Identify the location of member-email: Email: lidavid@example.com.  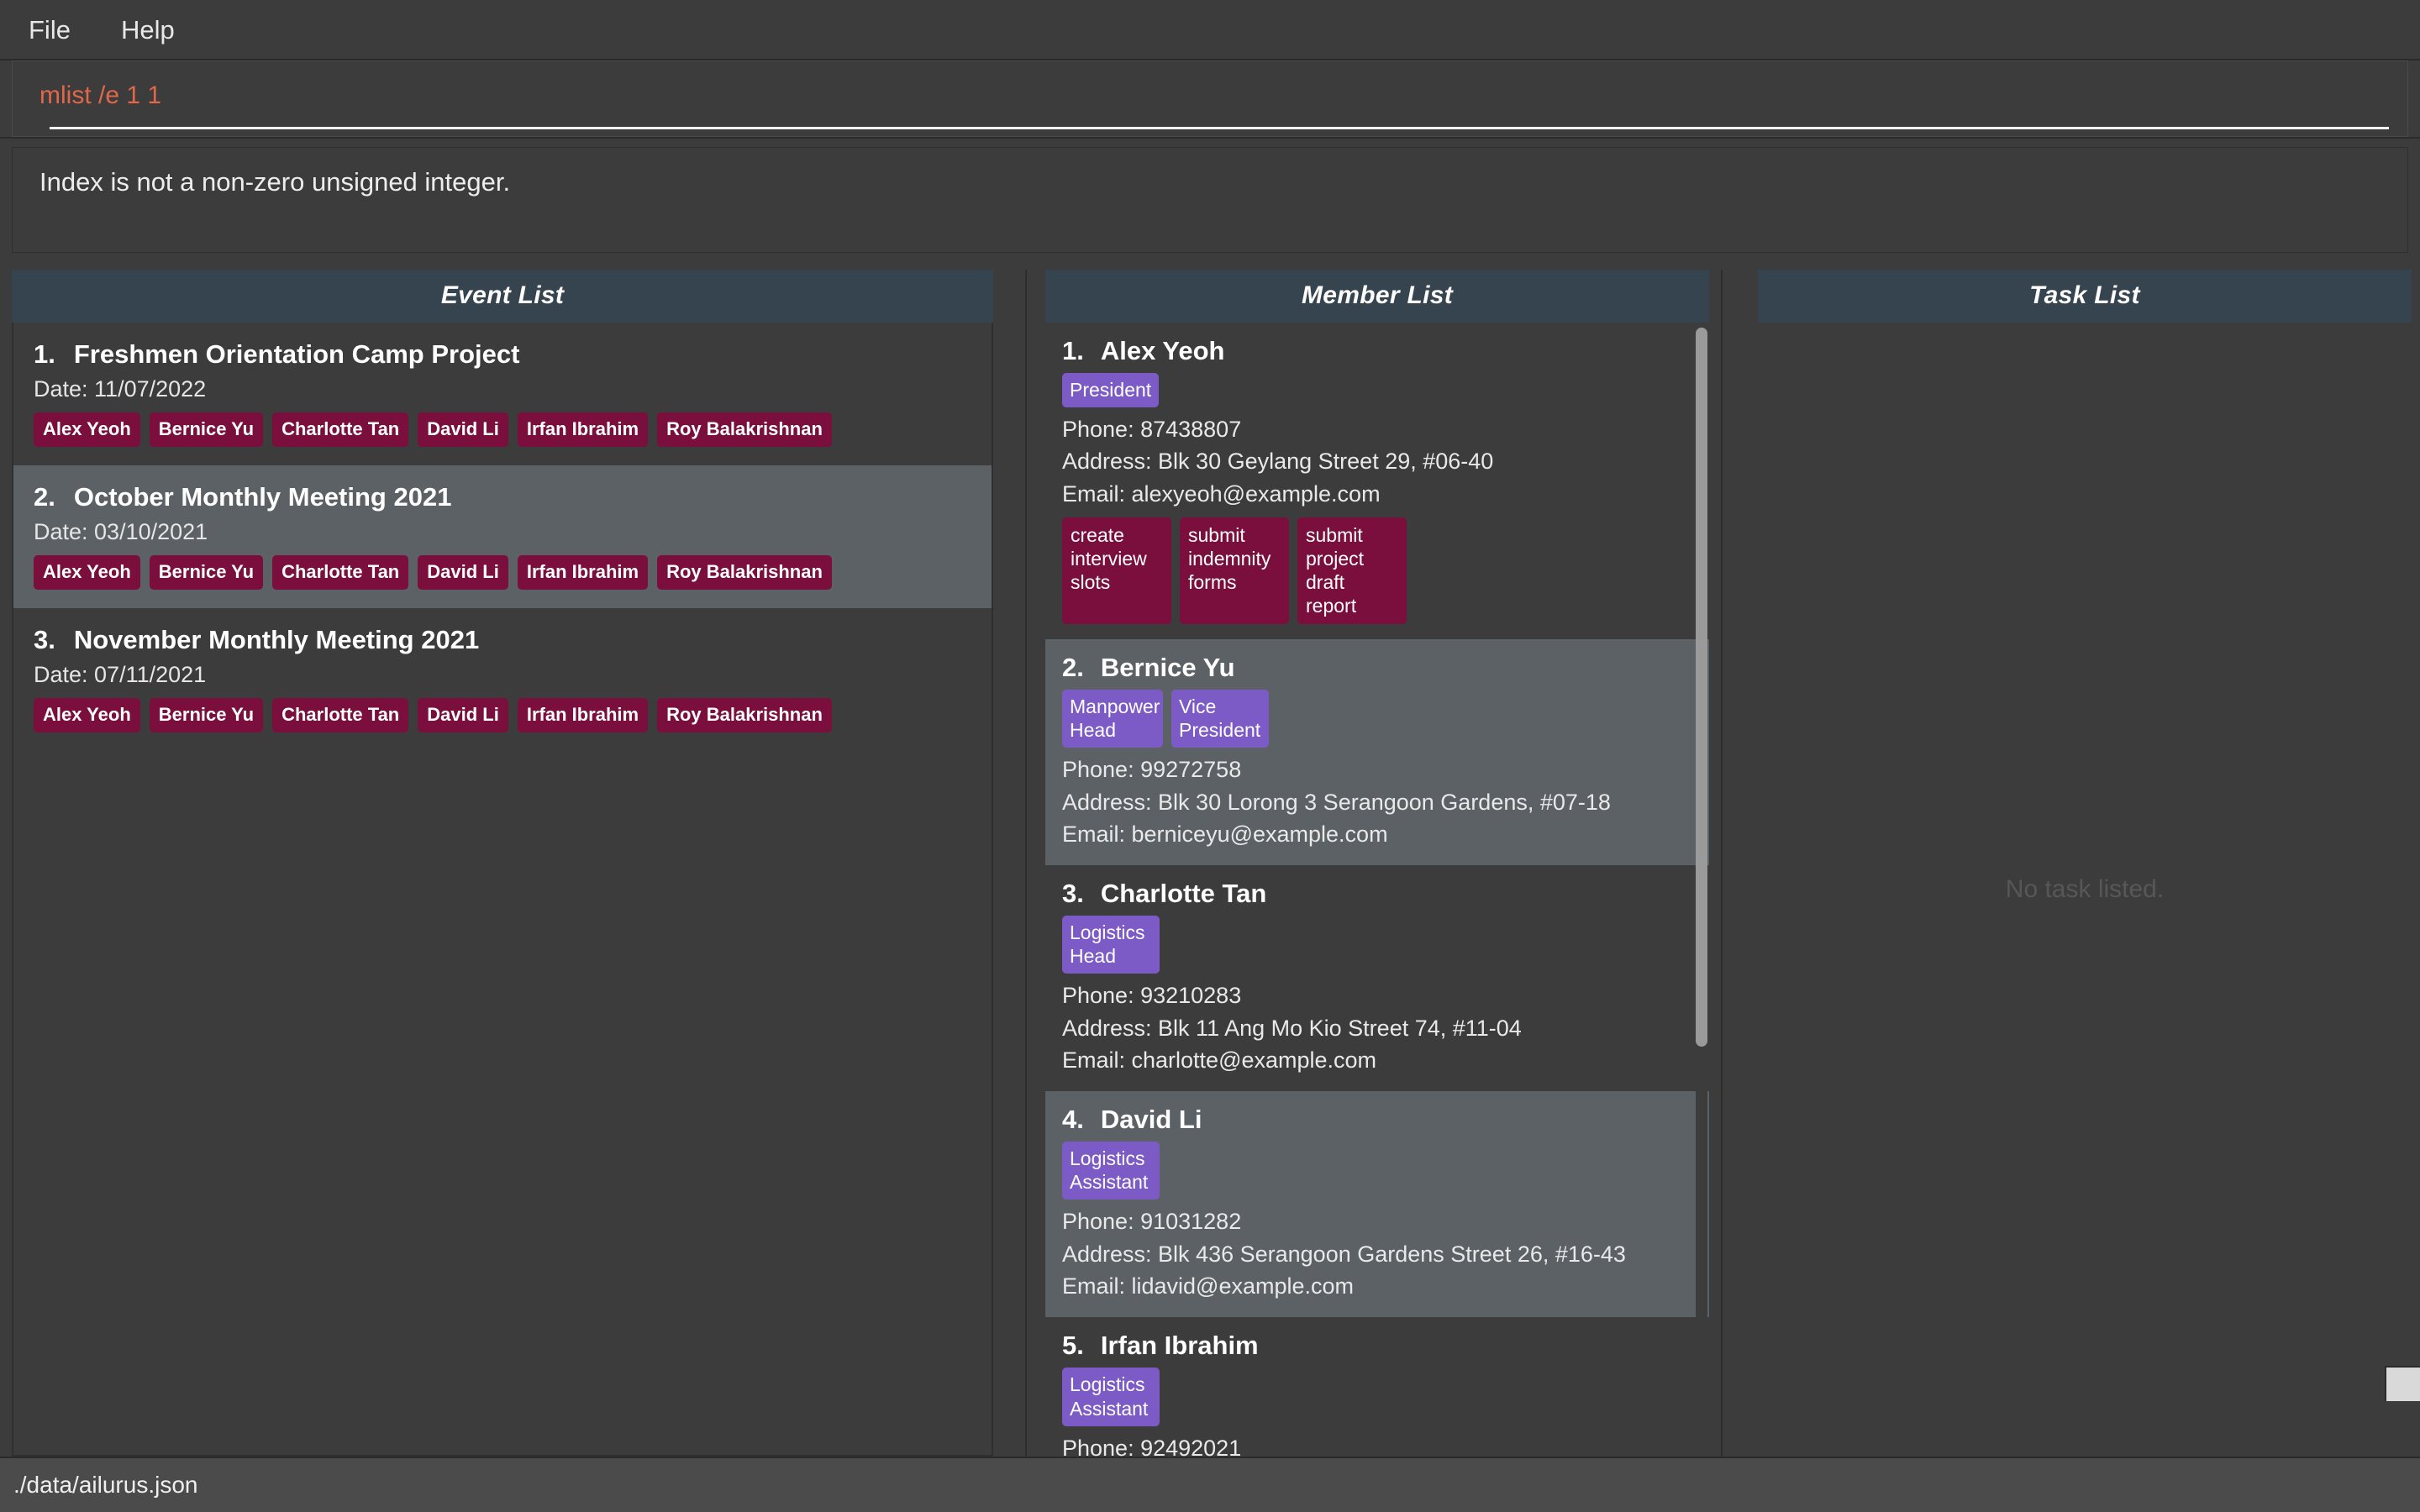
(1208, 1286).